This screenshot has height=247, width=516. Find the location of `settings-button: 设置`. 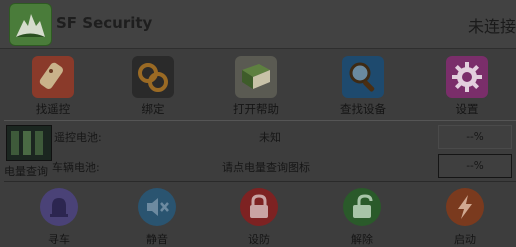

settings-button: 设置 is located at coordinates (467, 85).